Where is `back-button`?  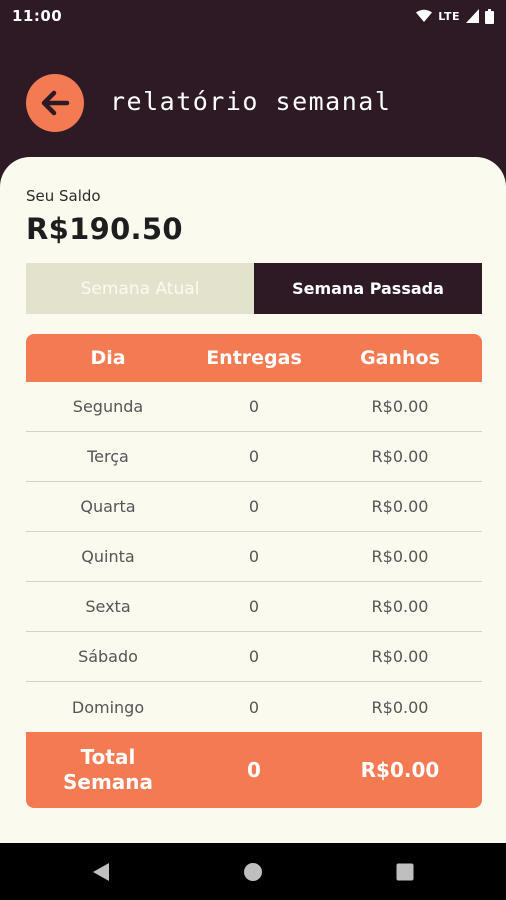
back-button is located at coordinates (55, 103).